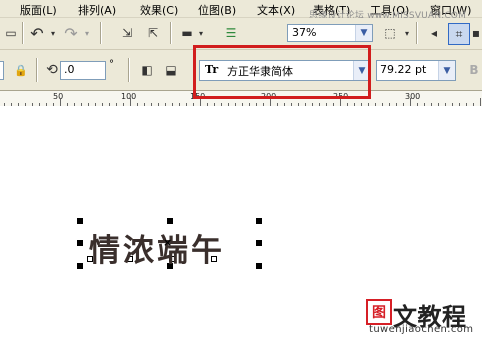  I want to click on menu-bitmaps: 位图(B), so click(217, 10).